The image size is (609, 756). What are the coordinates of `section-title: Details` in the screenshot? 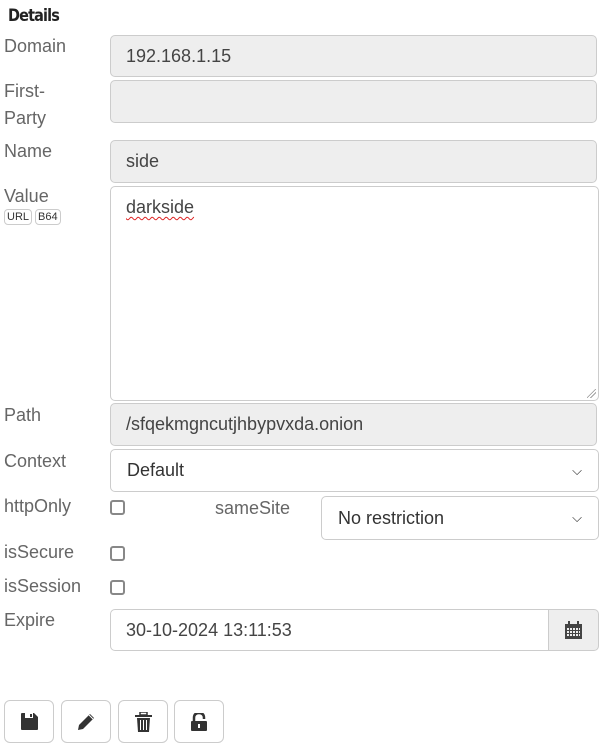 It's located at (34, 16).